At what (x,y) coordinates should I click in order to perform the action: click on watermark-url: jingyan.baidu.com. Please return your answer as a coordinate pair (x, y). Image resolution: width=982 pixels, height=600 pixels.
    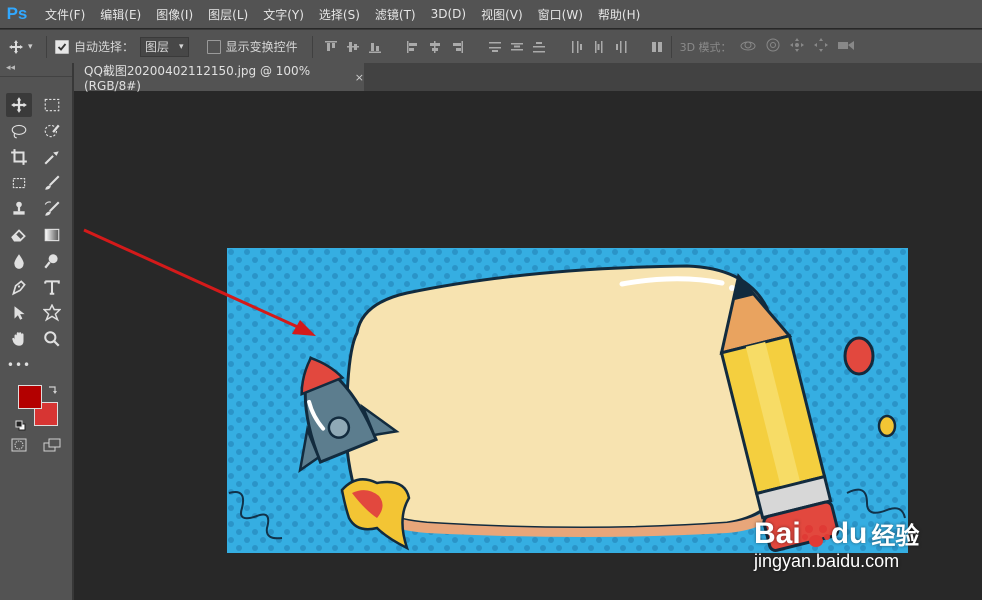
    Looking at the image, I should click on (827, 561).